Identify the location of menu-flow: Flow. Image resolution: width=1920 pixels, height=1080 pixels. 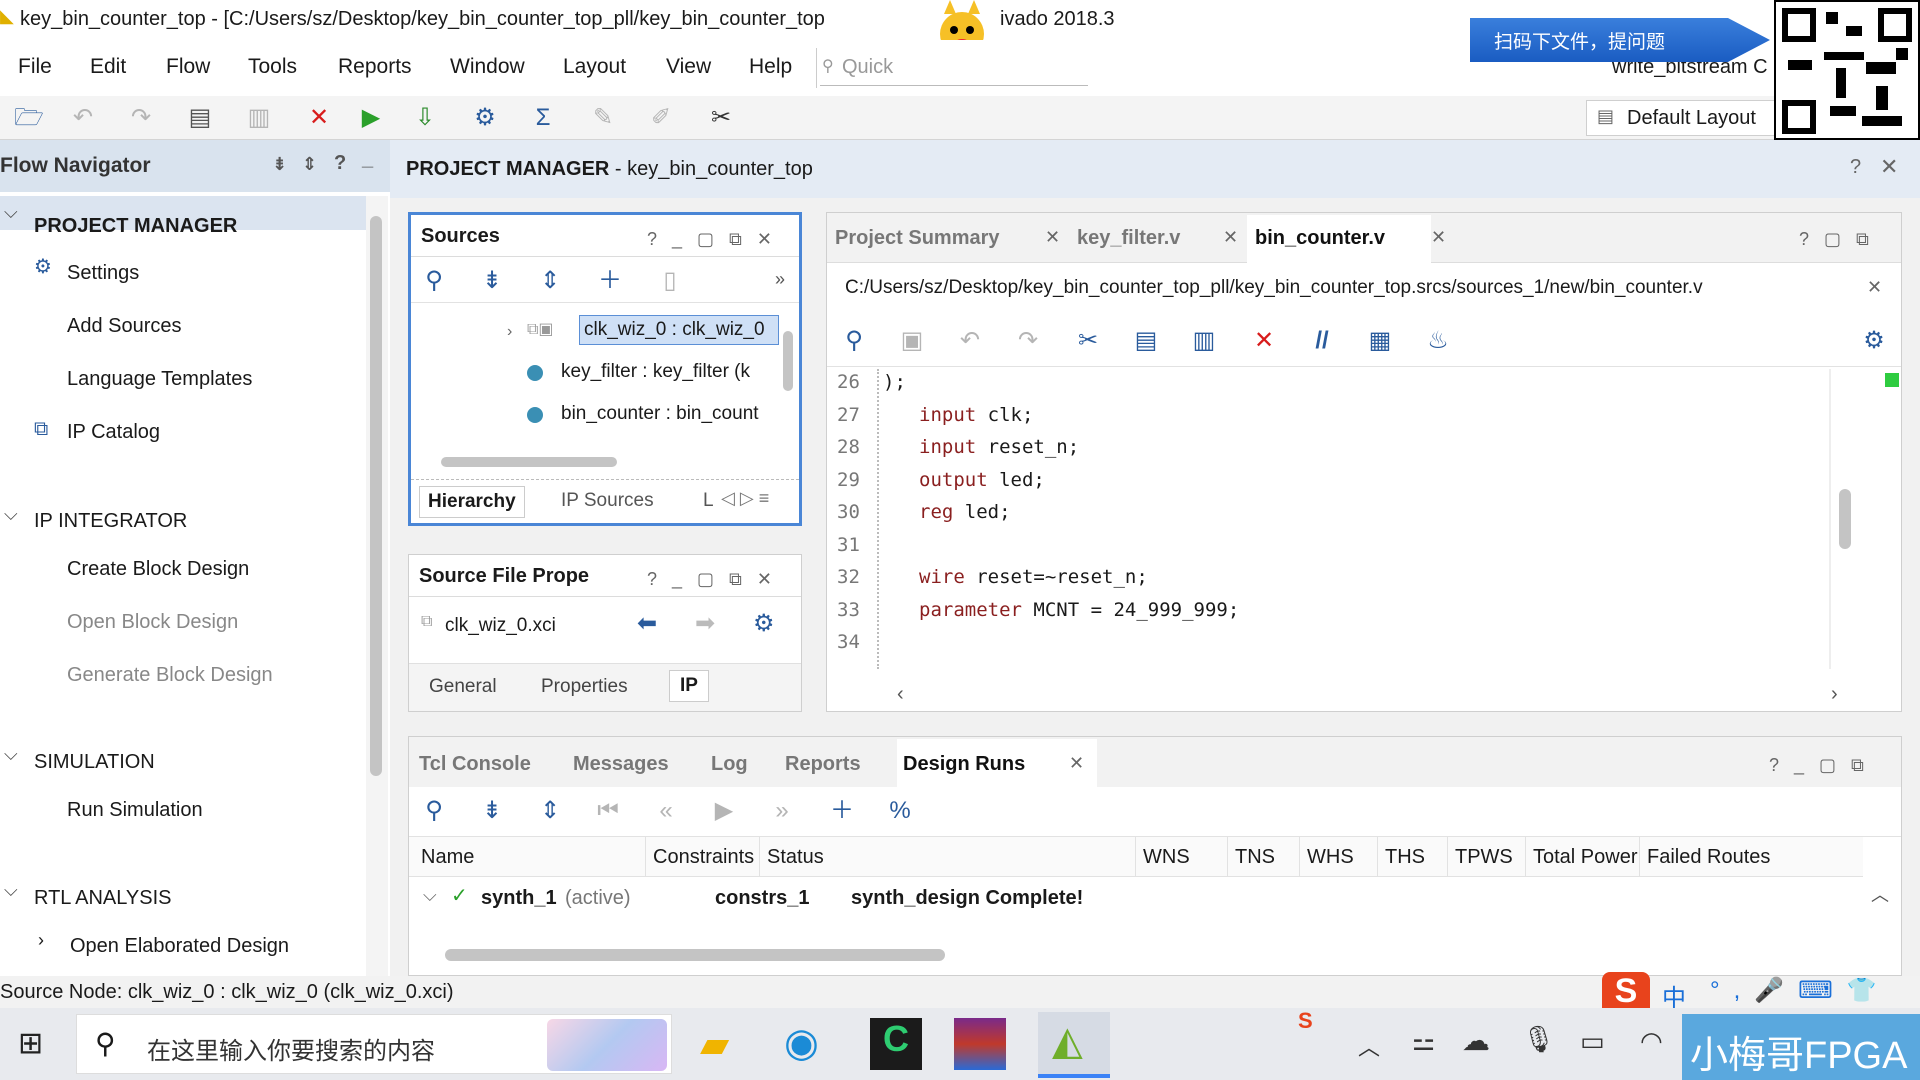
(188, 67).